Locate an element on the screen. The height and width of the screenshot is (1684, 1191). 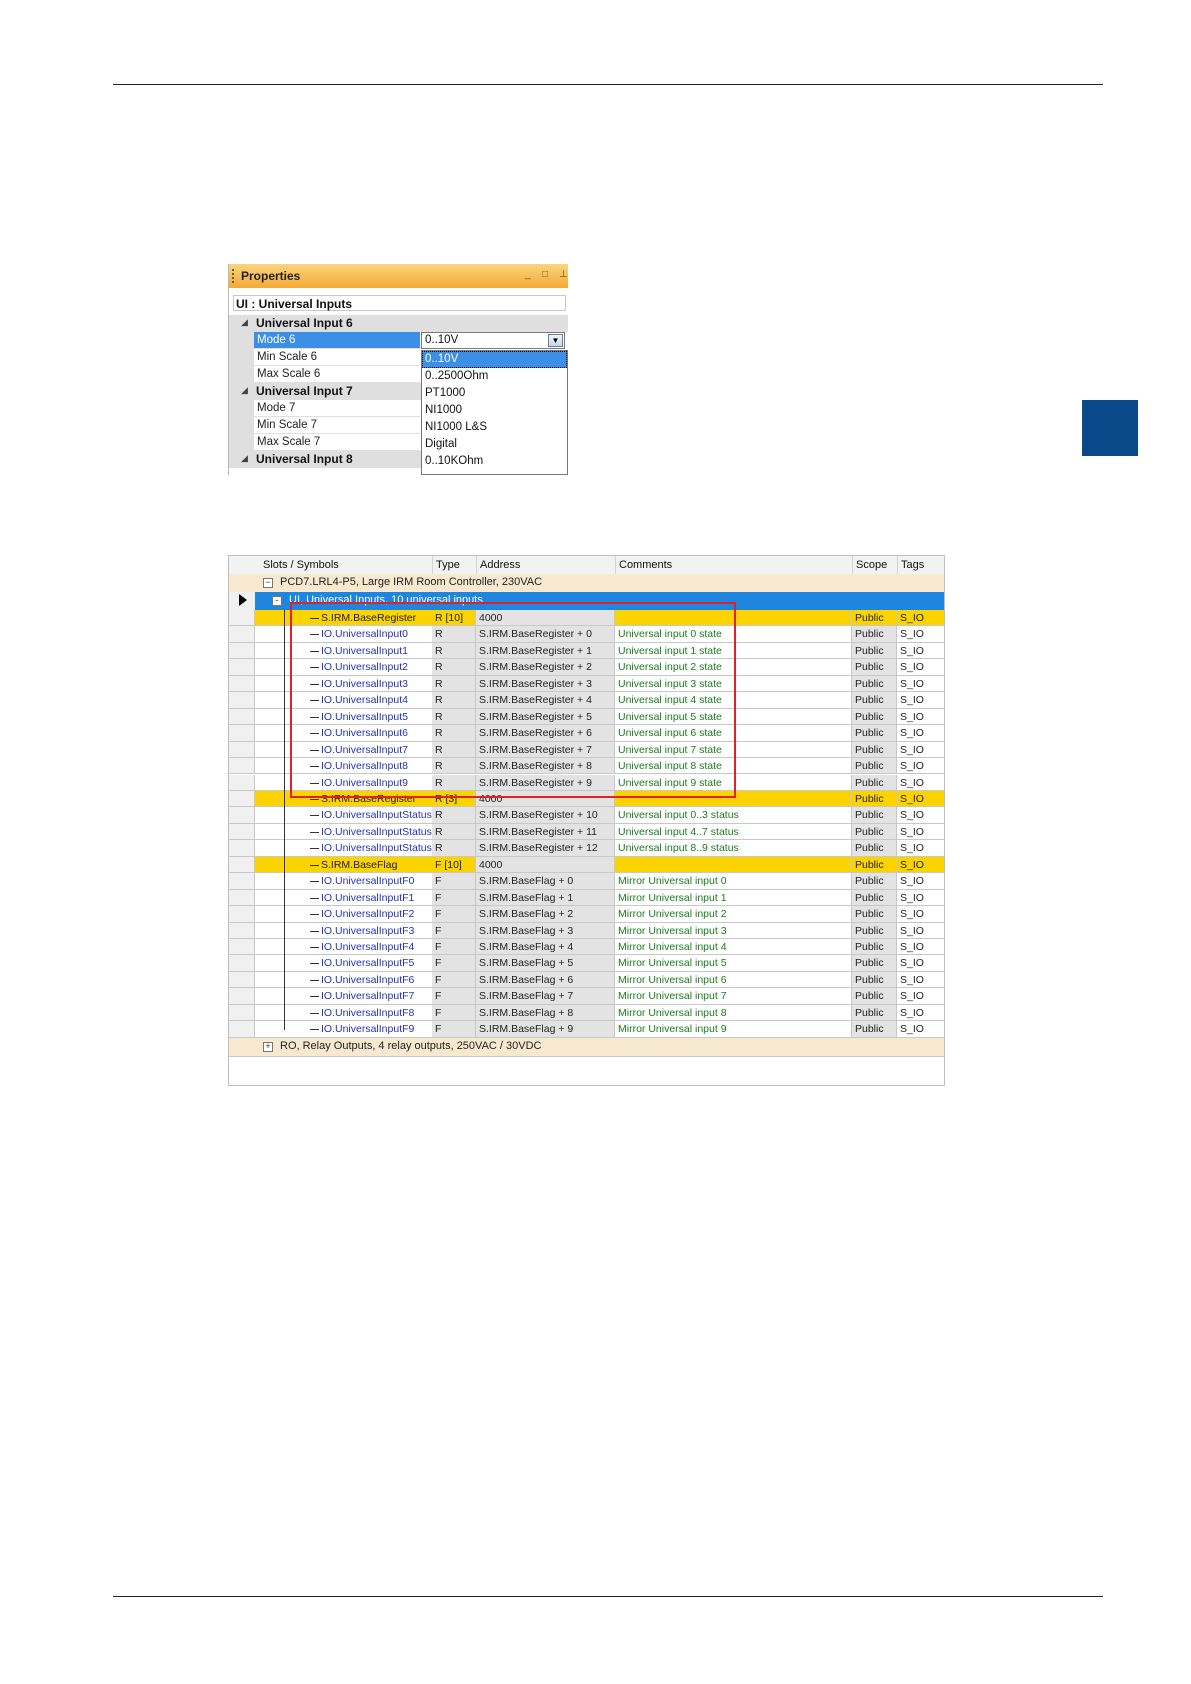
address-cell: S.IRM.BaseFlag + 1 is located at coordinates (545, 898).